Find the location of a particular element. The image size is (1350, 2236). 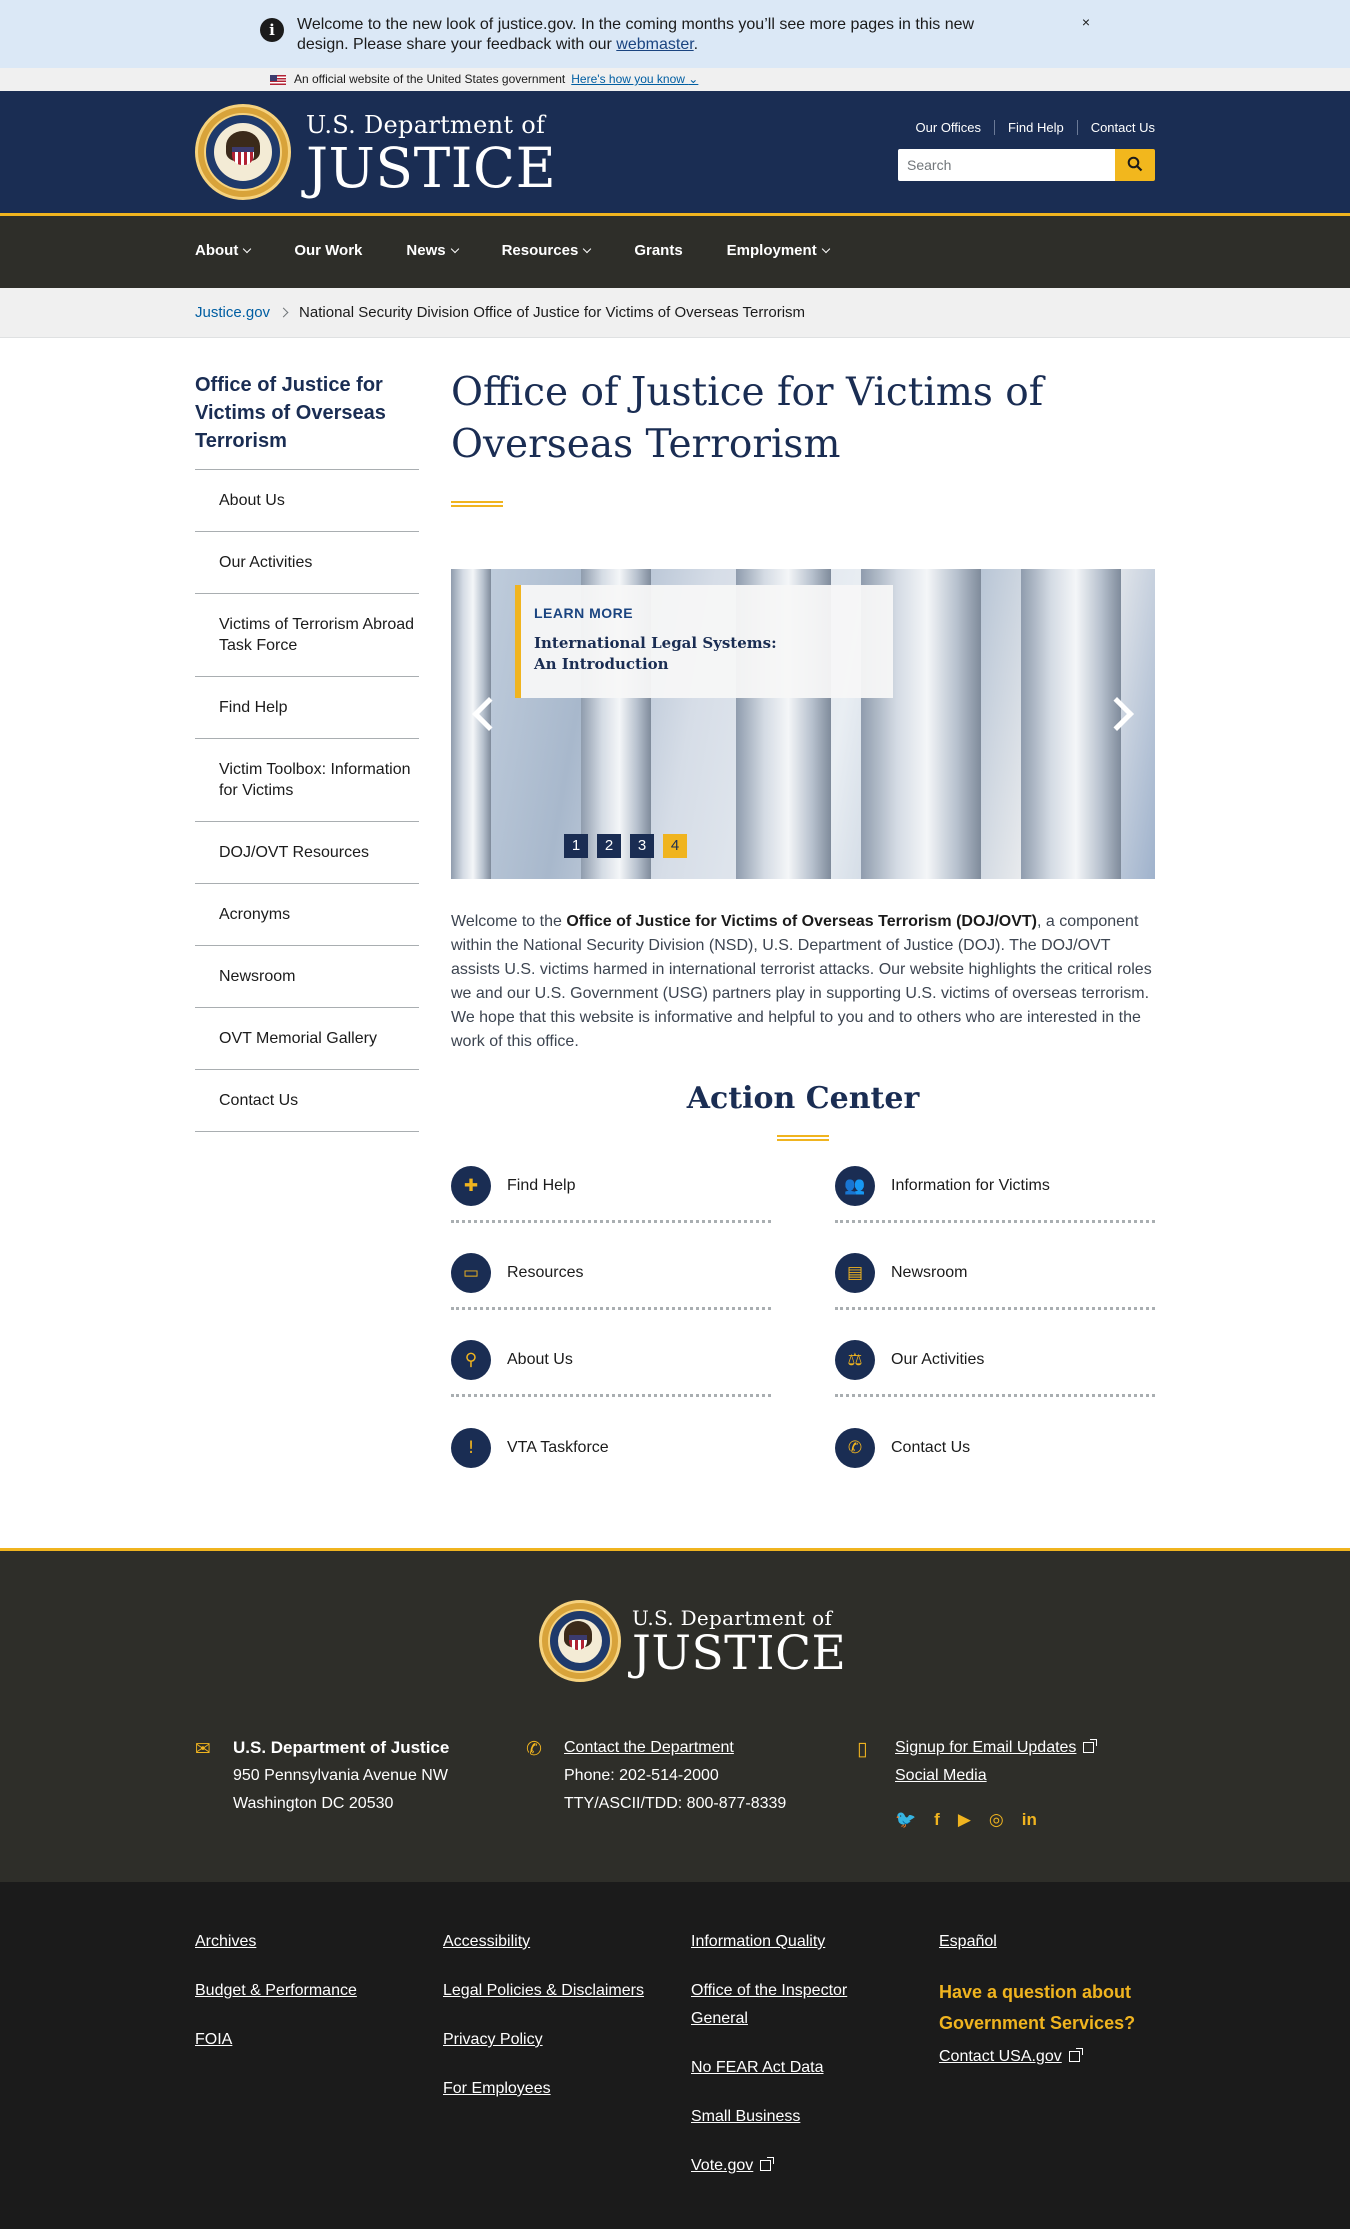

us-flag-icon is located at coordinates (278, 80).